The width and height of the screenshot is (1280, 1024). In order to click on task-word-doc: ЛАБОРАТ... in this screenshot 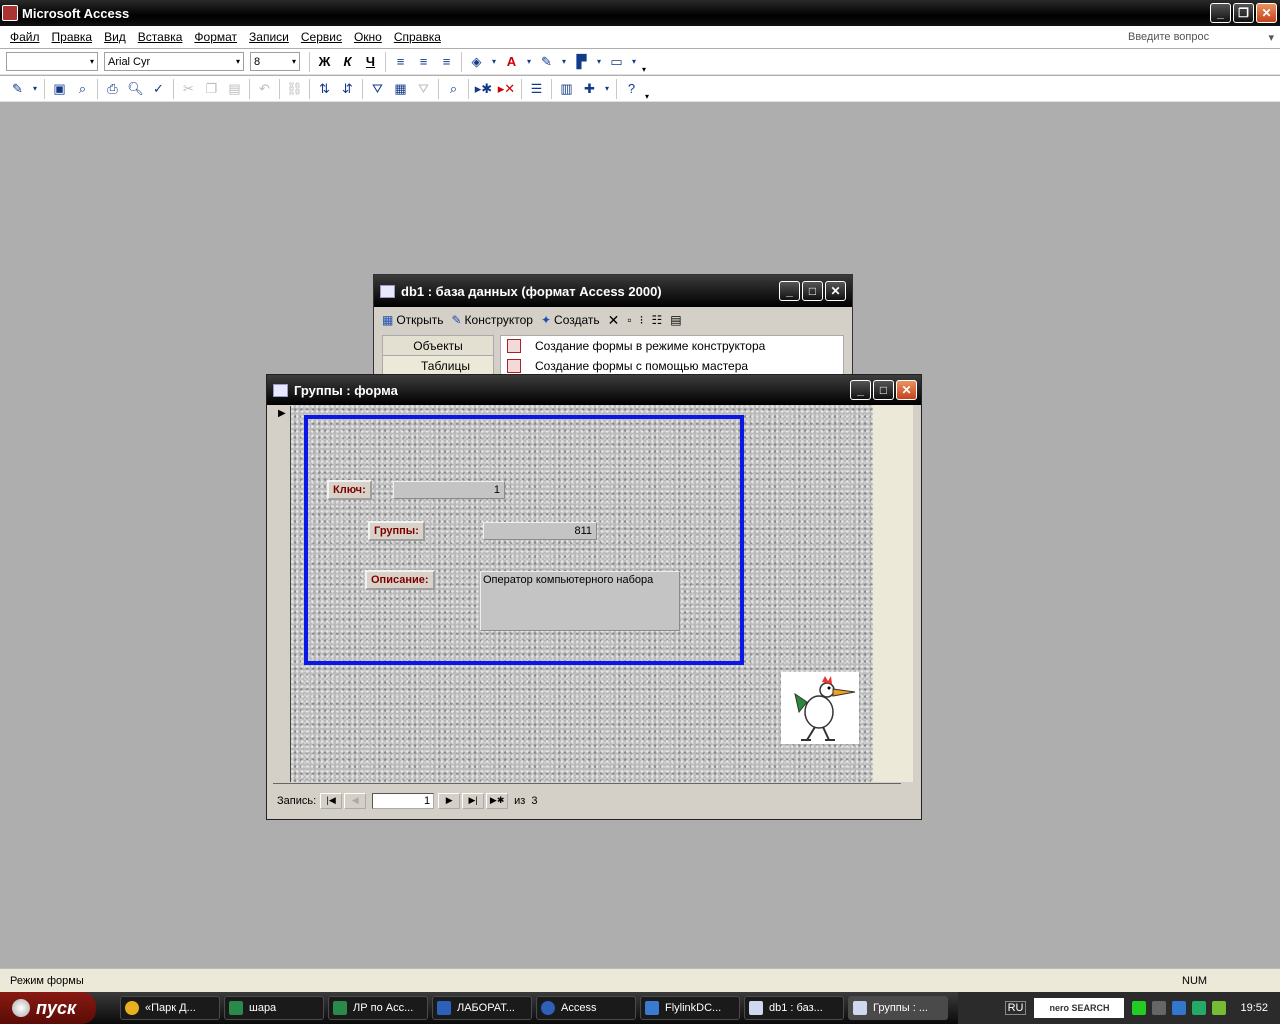, I will do `click(482, 1008)`.